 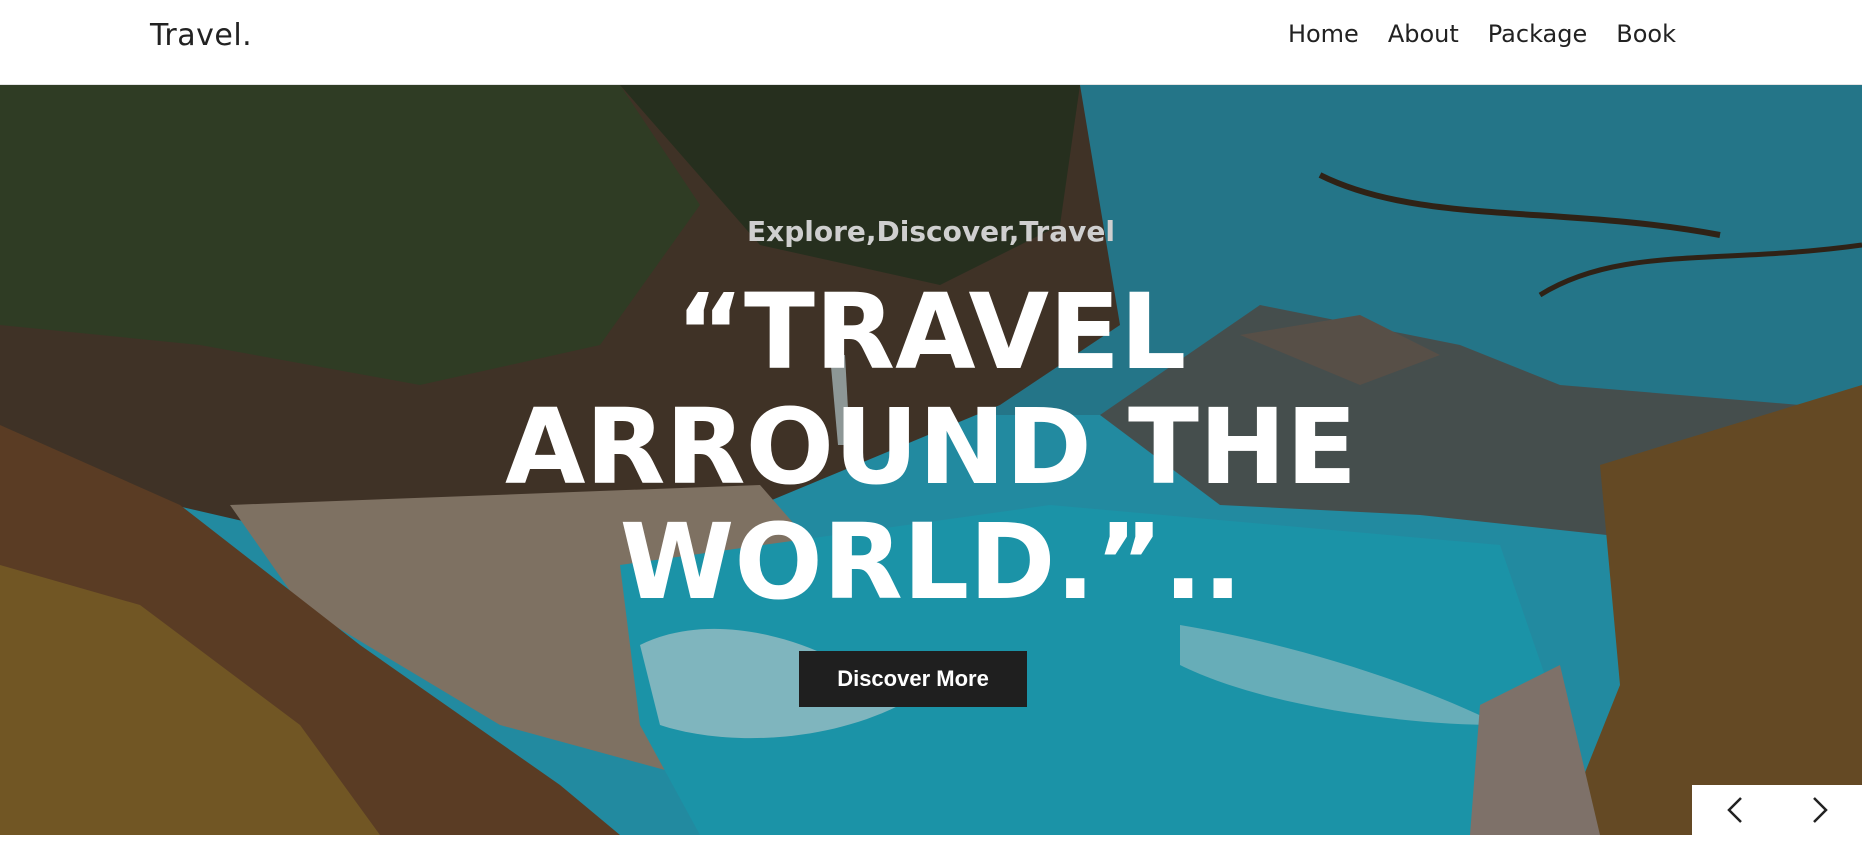 I want to click on headline-line-3: WORLD.”.., so click(x=931, y=562).